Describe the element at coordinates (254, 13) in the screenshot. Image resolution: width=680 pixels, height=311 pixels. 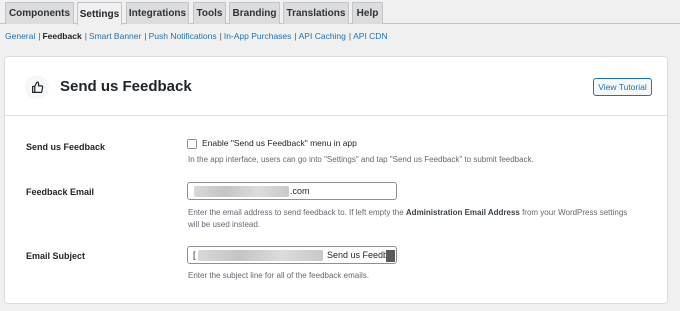
I see `tab-branding: Branding` at that location.